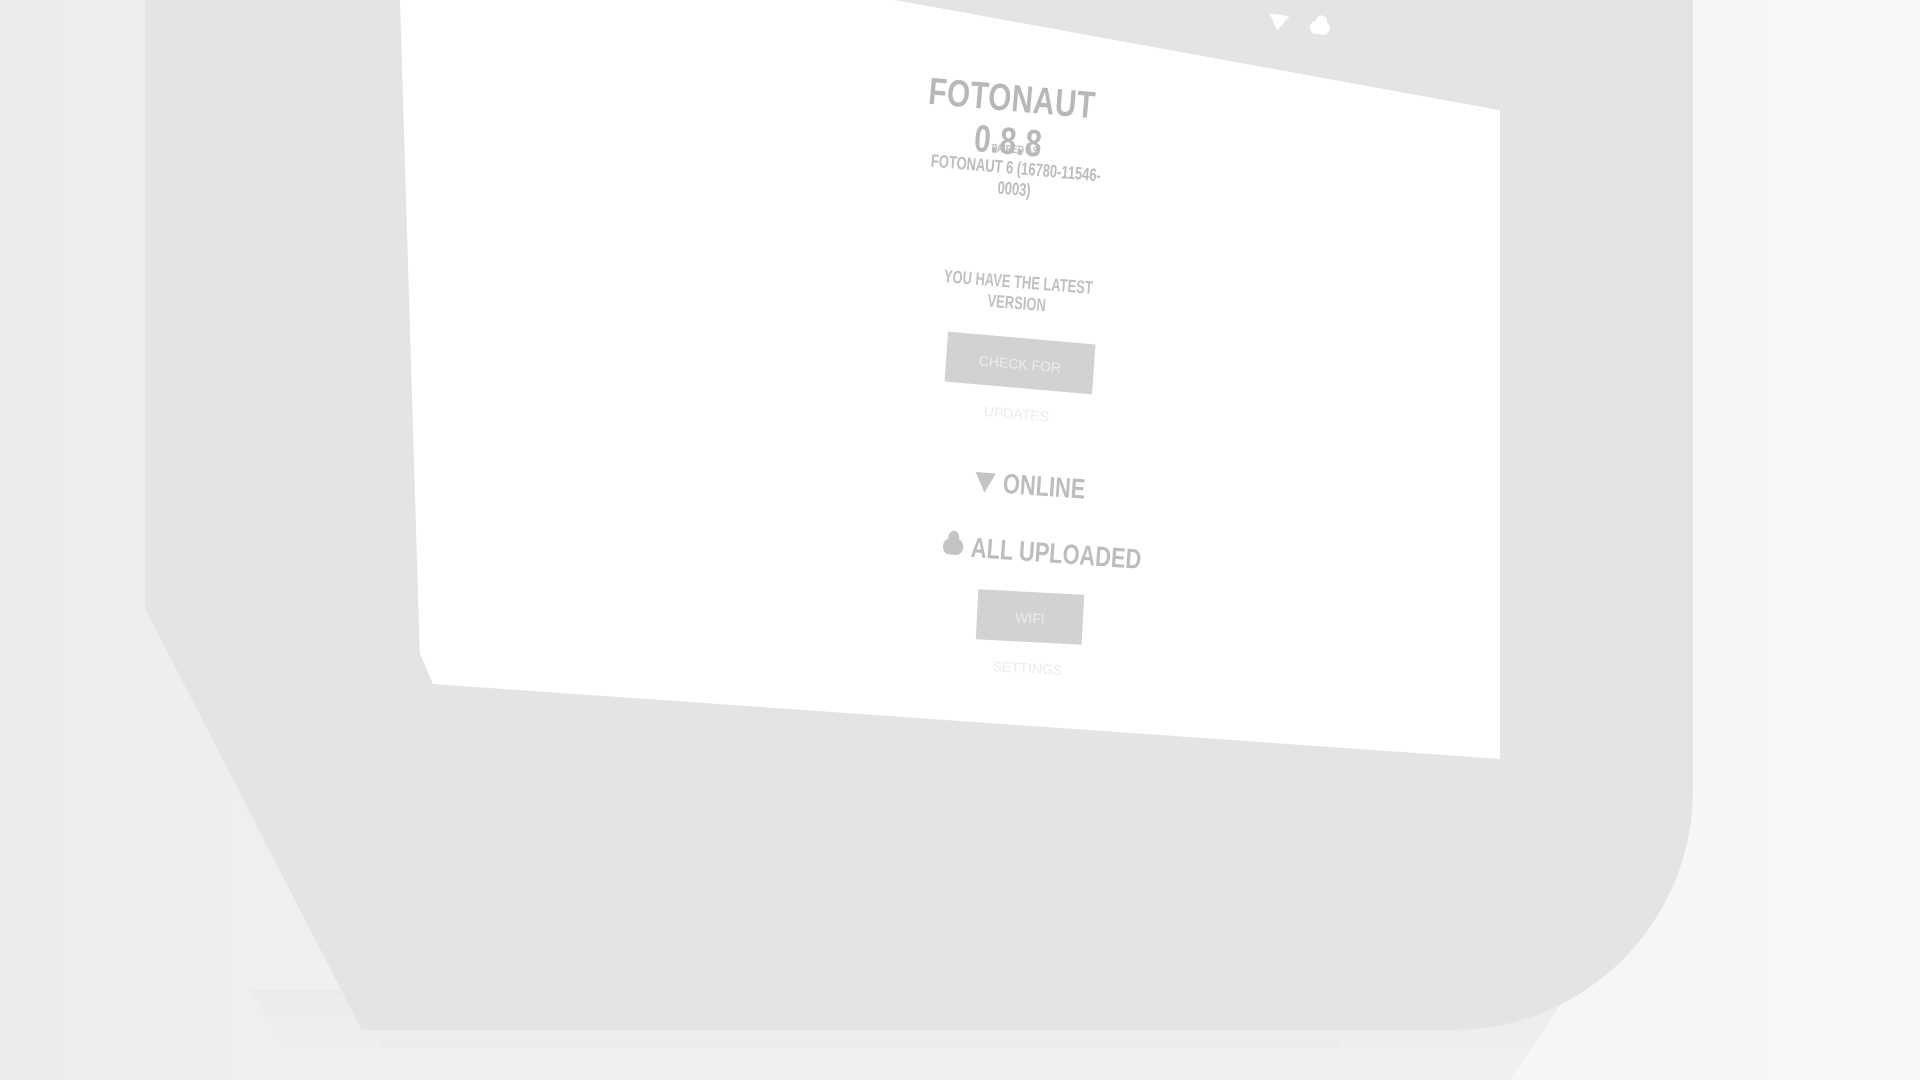 This screenshot has height=1080, width=1920. I want to click on device-base, so click(860, 1044).